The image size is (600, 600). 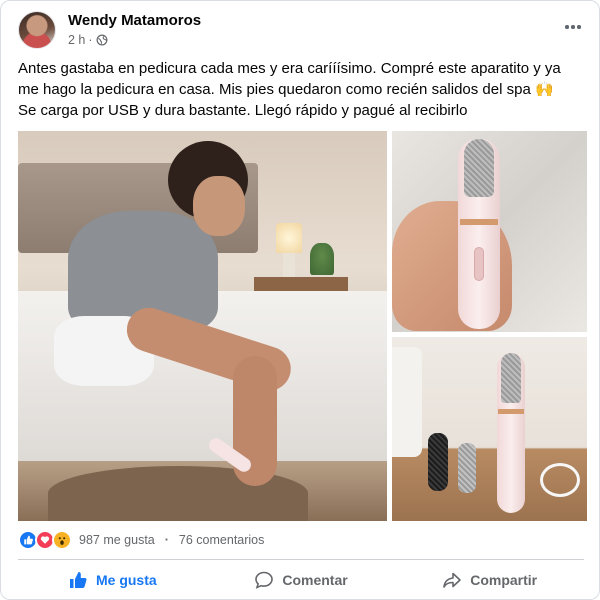 What do you see at coordinates (489, 429) in the screenshot?
I see `photo-device-accessories` at bounding box center [489, 429].